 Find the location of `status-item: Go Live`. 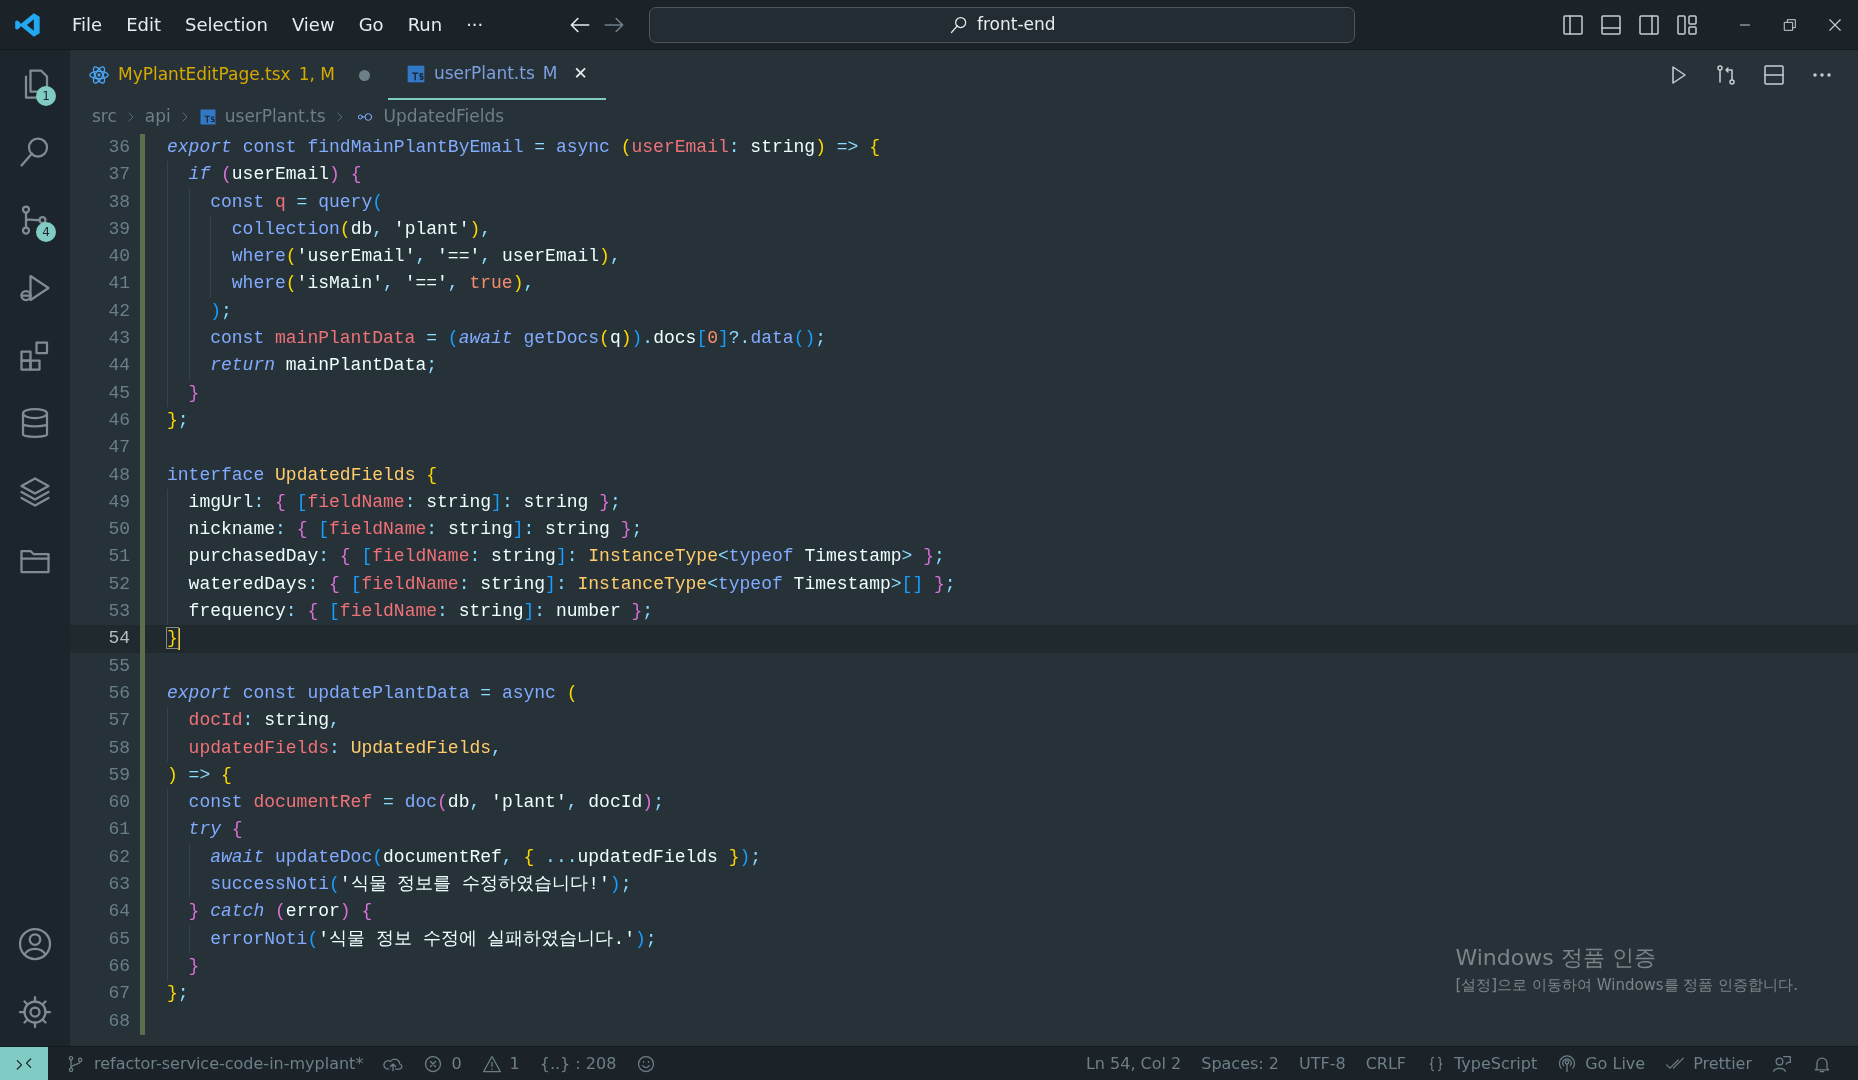

status-item: Go Live is located at coordinates (1601, 1063).